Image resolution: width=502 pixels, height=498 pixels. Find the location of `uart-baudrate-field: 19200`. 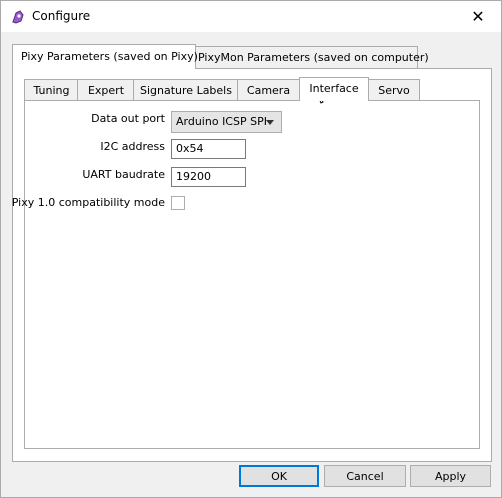

uart-baudrate-field: 19200 is located at coordinates (208, 177).